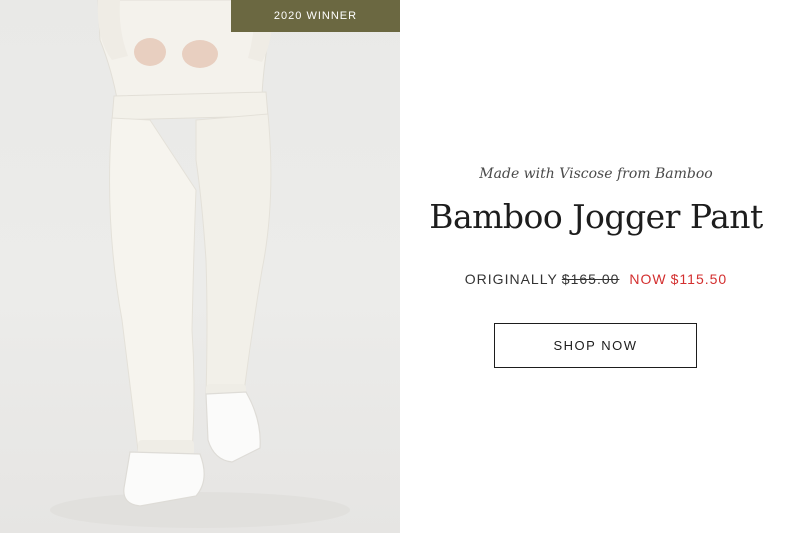 This screenshot has height=533, width=800. Describe the element at coordinates (699, 279) in the screenshot. I see `sale-price: $115.50` at that location.